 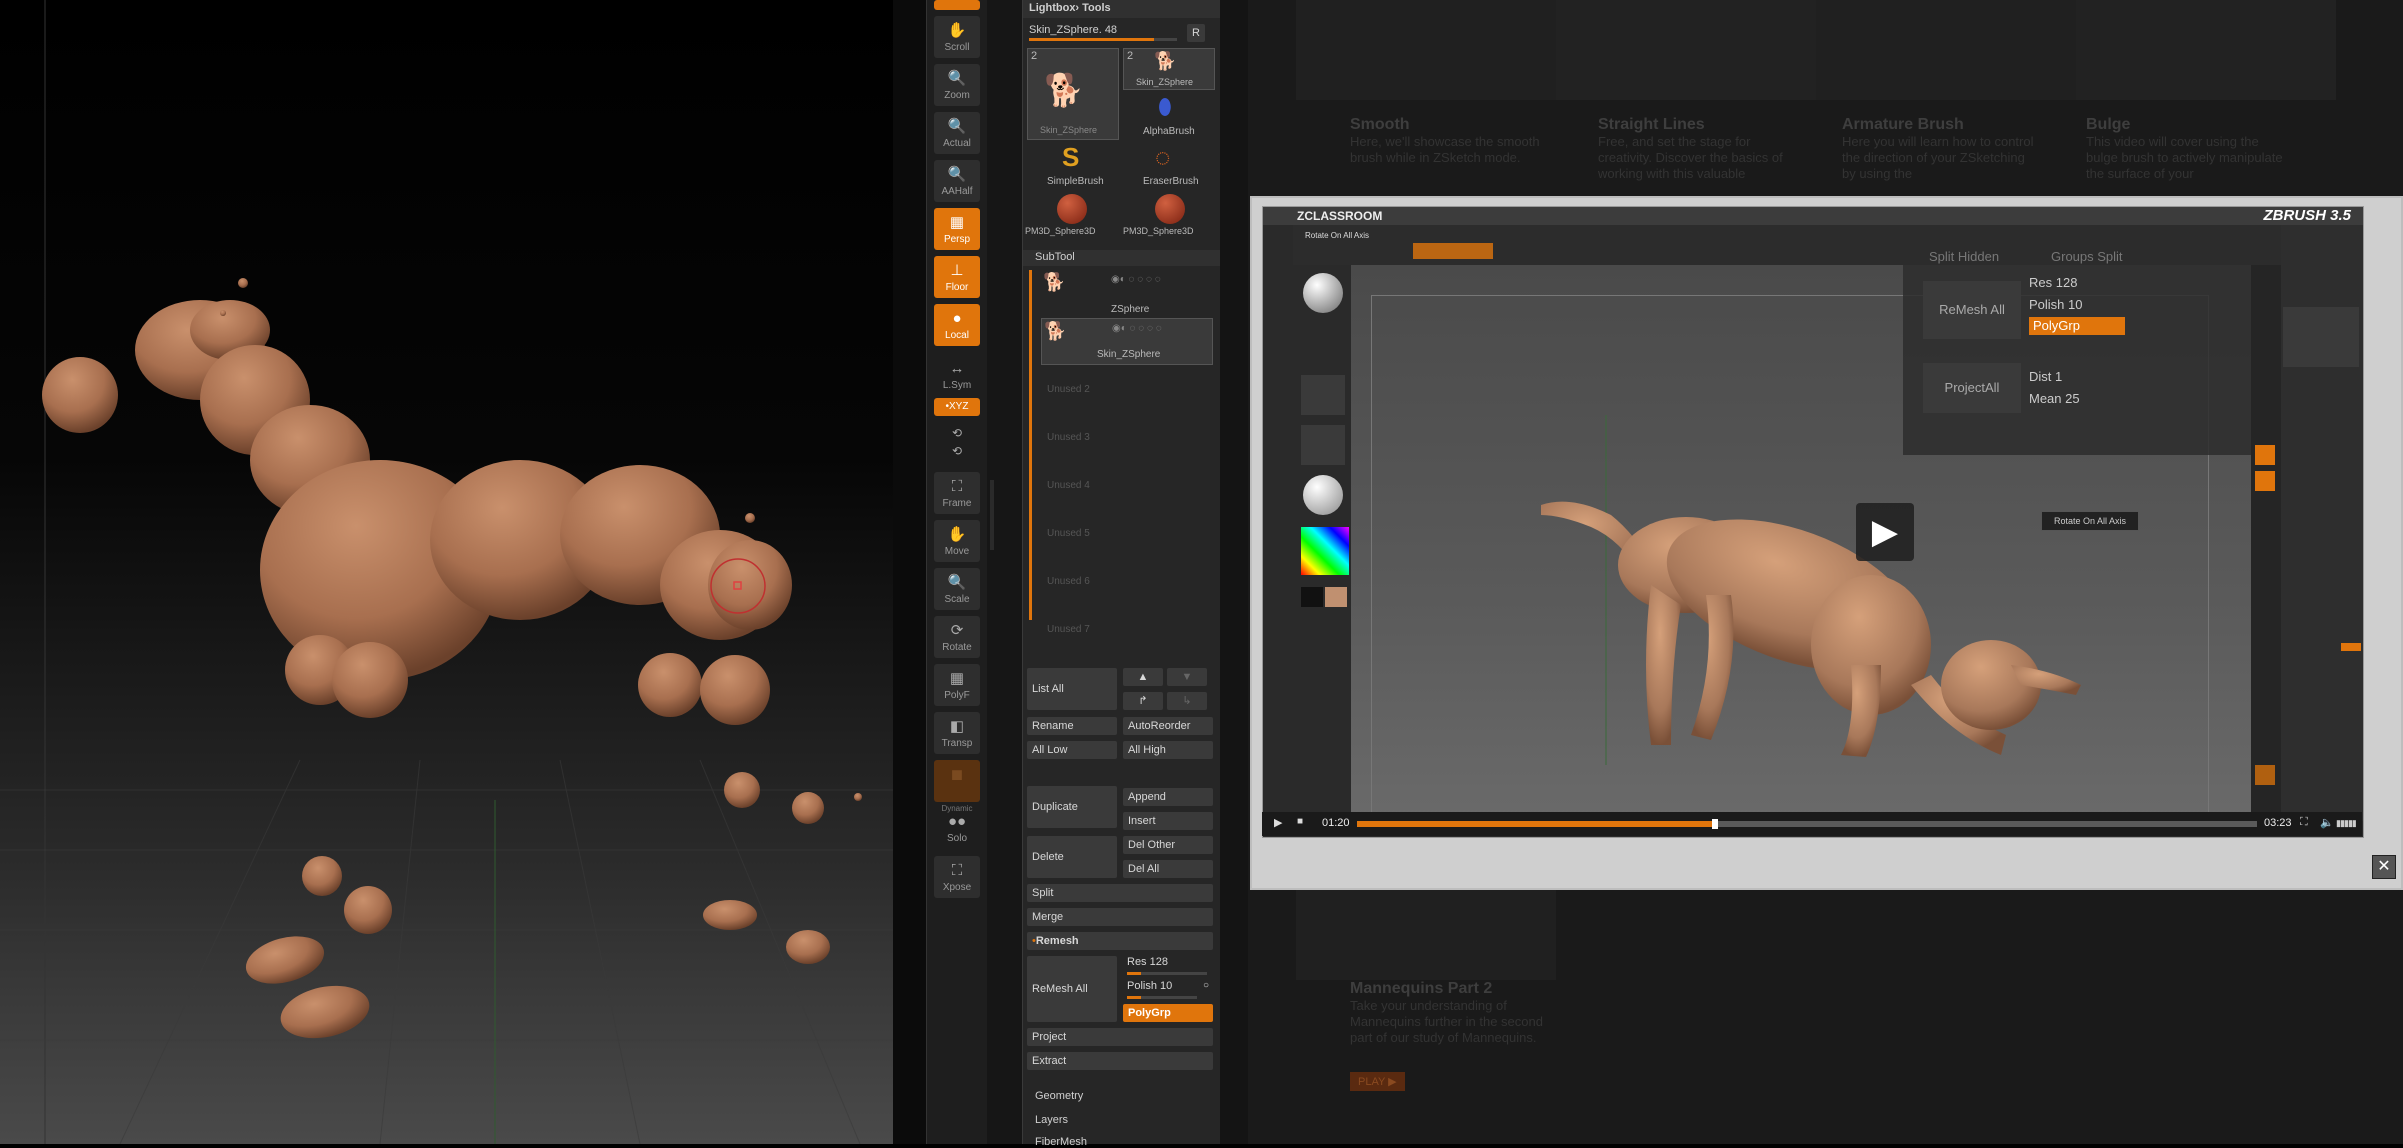 I want to click on split-menu: Split, so click(x=1120, y=893).